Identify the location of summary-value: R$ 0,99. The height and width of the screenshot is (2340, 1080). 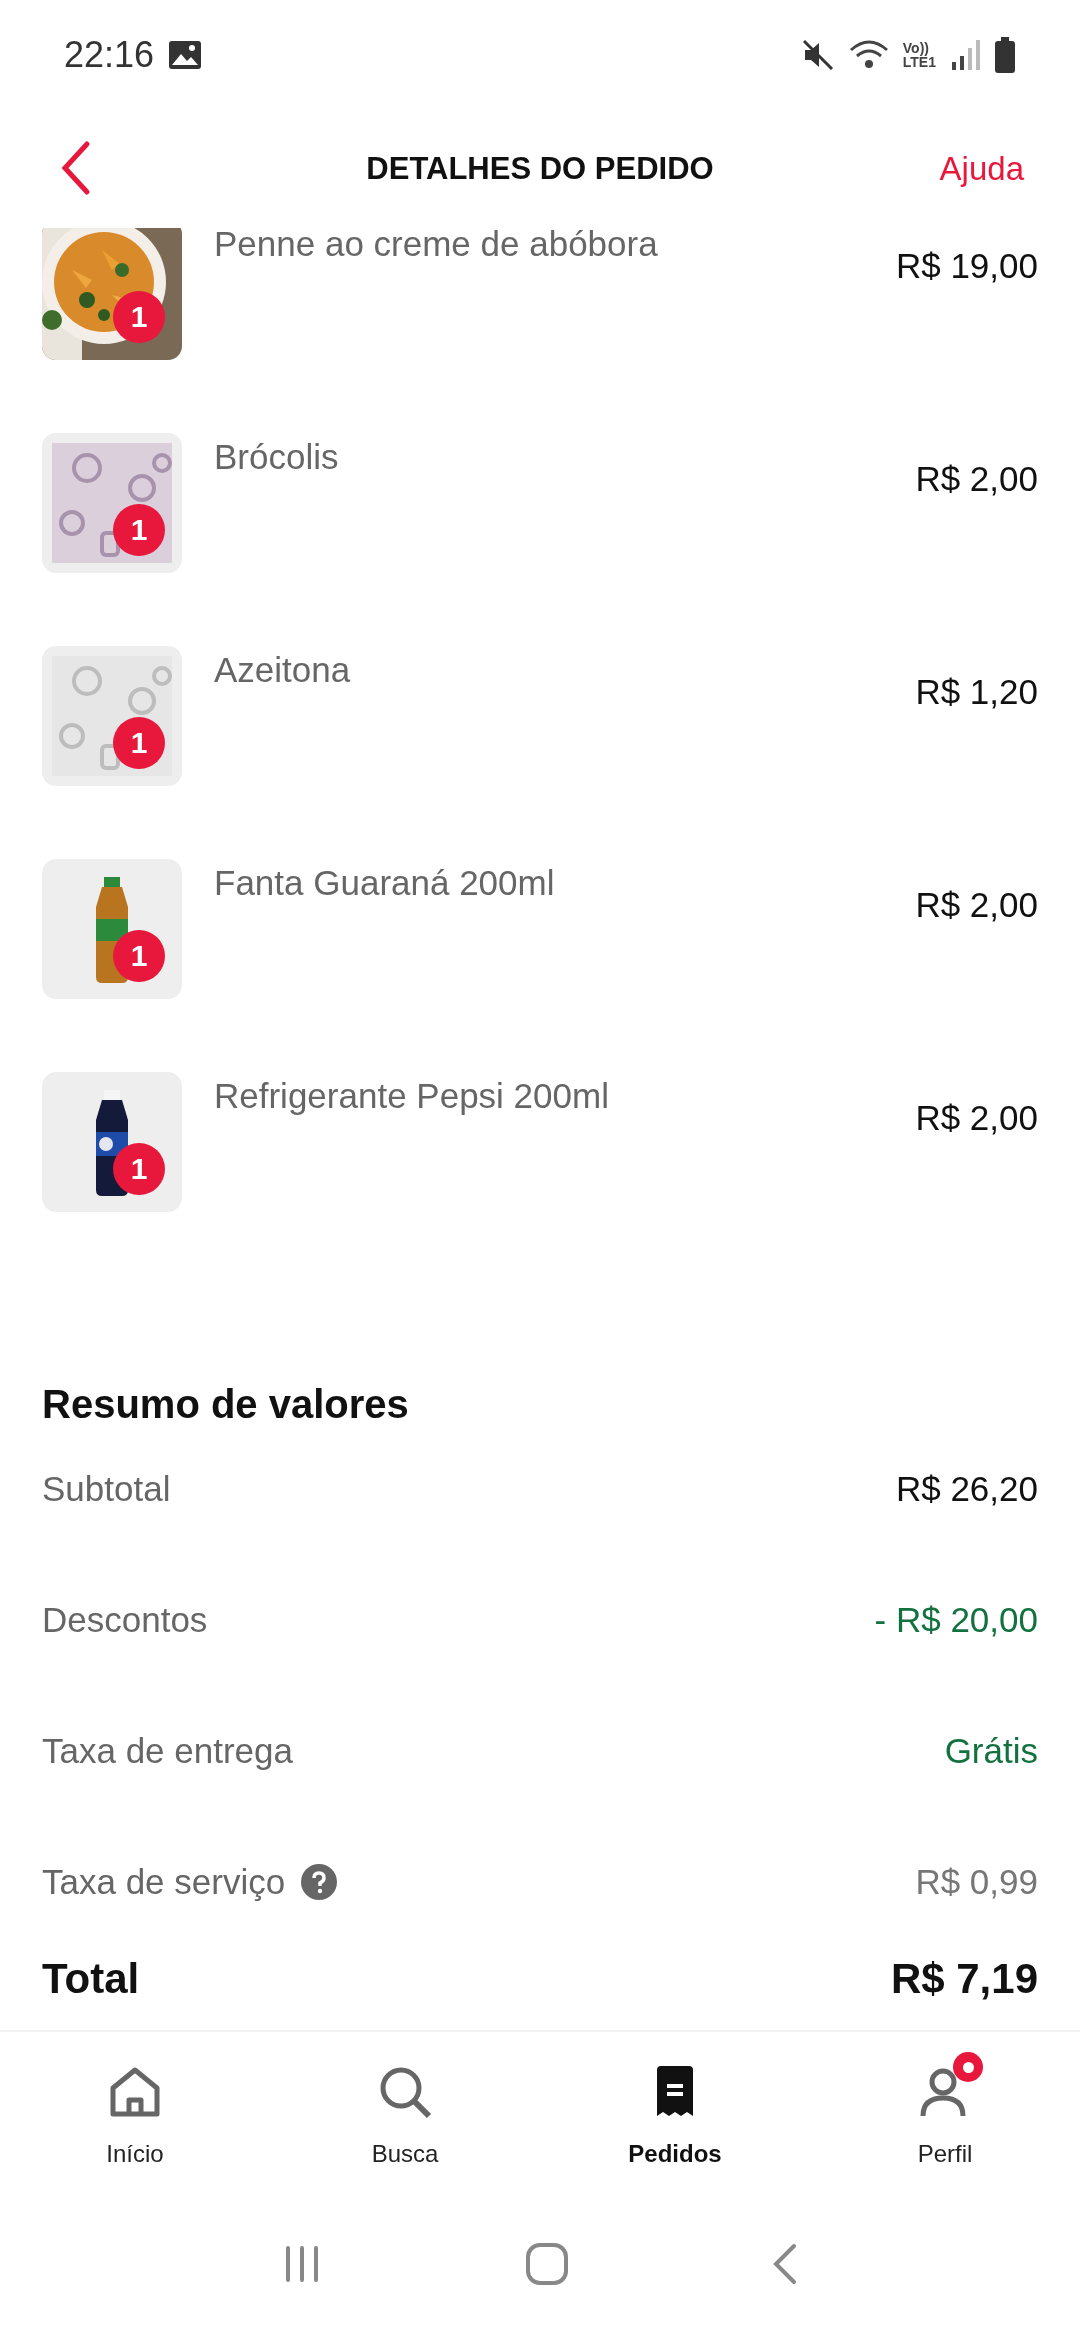
(976, 1881).